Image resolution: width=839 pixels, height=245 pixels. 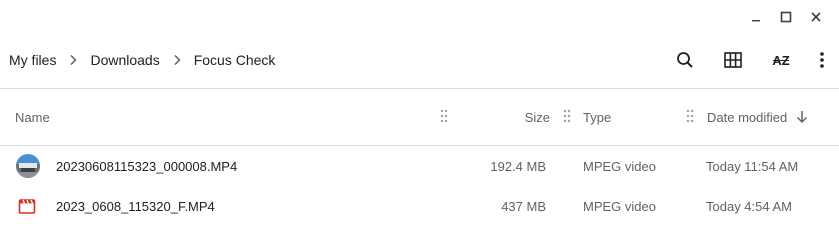 I want to click on maximize-icon, so click(x=786, y=17).